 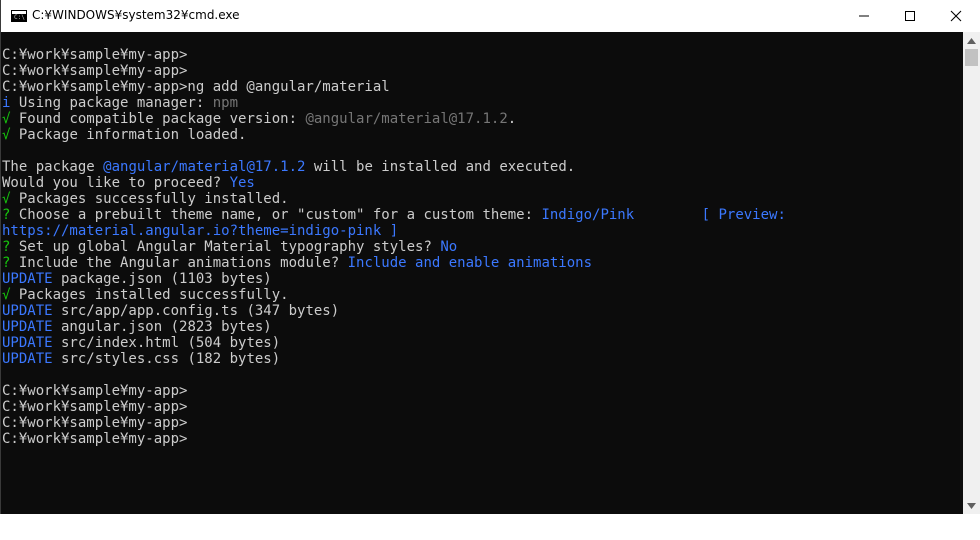 What do you see at coordinates (116, 183) in the screenshot?
I see `console-text: Would you like to proceed?` at bounding box center [116, 183].